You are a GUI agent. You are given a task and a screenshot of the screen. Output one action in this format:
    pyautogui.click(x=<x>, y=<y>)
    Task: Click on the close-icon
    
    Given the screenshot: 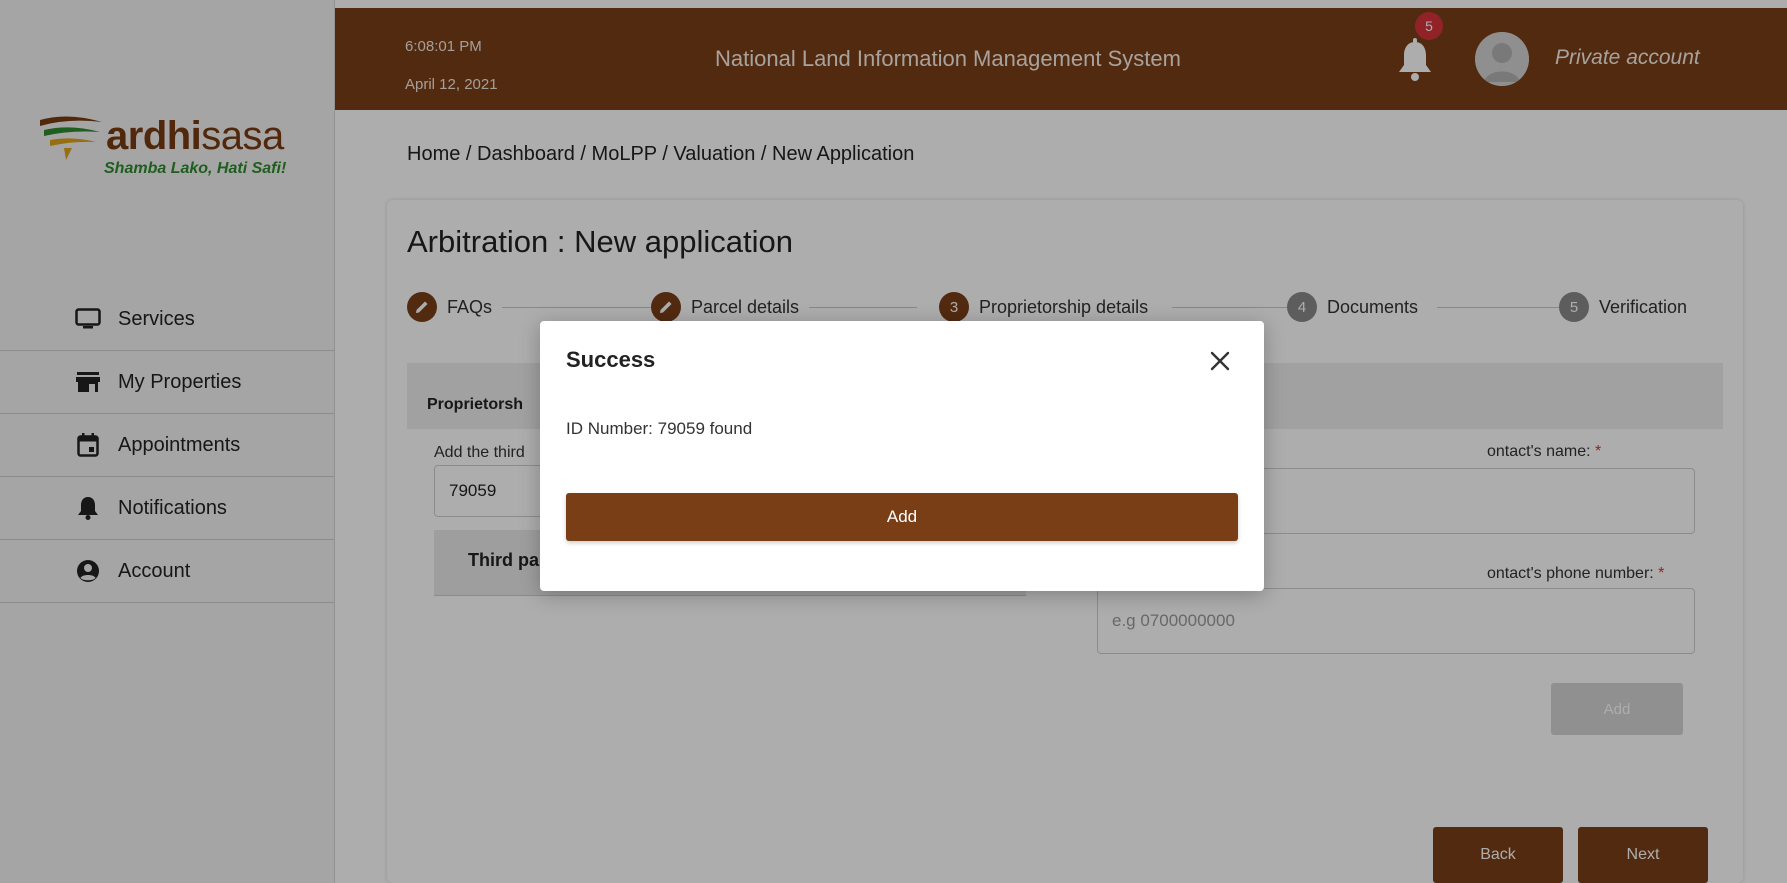 What is the action you would take?
    pyautogui.click(x=1220, y=361)
    